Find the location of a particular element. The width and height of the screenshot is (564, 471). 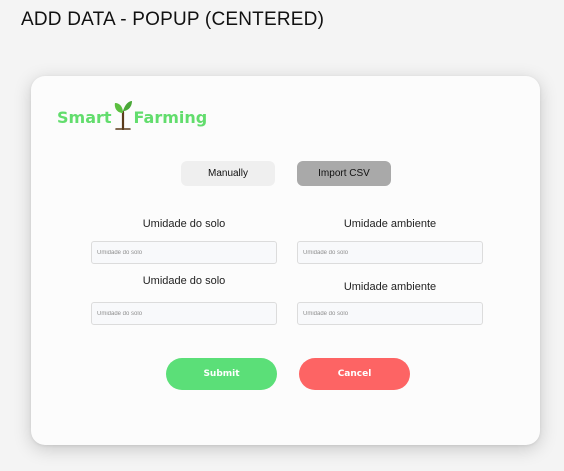

logo-text-left: Smart is located at coordinates (84, 117).